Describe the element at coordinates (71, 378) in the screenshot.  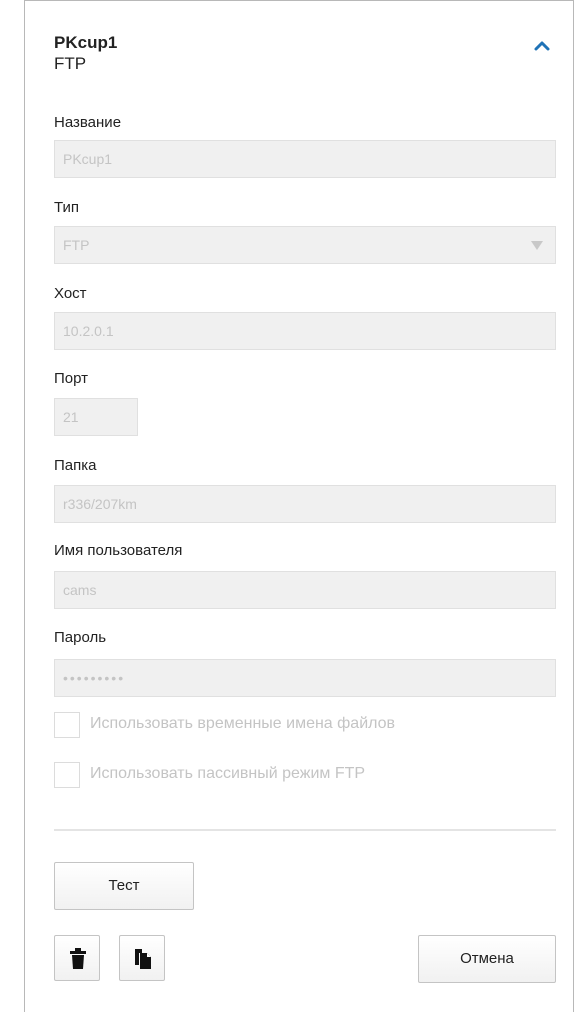
I see `port-label: Порт` at that location.